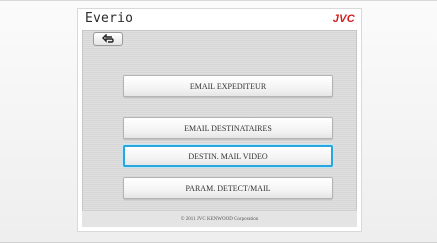 This screenshot has width=437, height=243. I want to click on back-arrow-icon, so click(108, 38).